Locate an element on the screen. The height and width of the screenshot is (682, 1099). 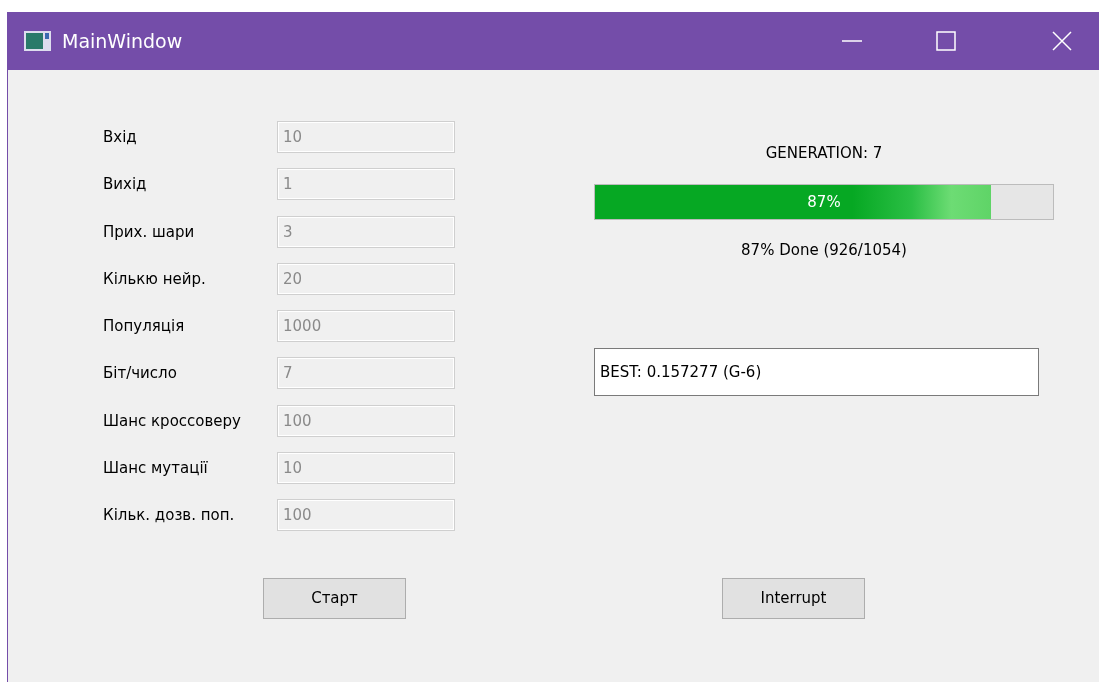
window-icon is located at coordinates (37, 41).